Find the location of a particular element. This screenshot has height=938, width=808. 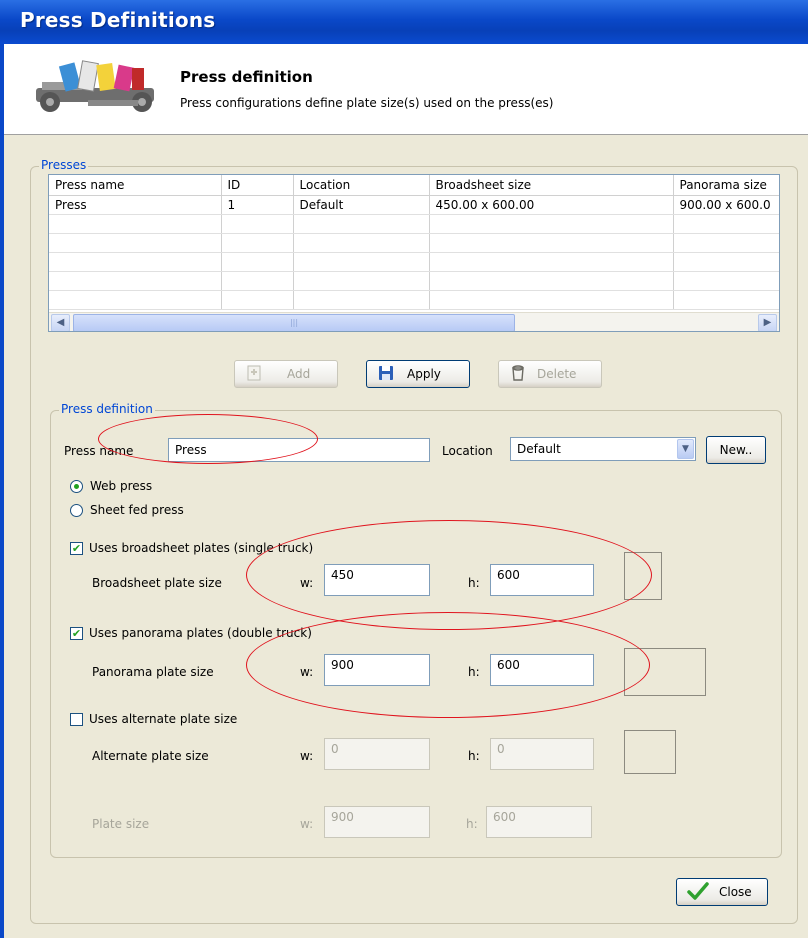

web-press-label: Web press is located at coordinates (121, 486).